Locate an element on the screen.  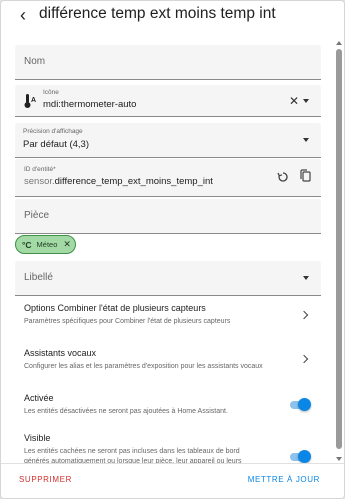
scrollbar is located at coordinates (339, 249).